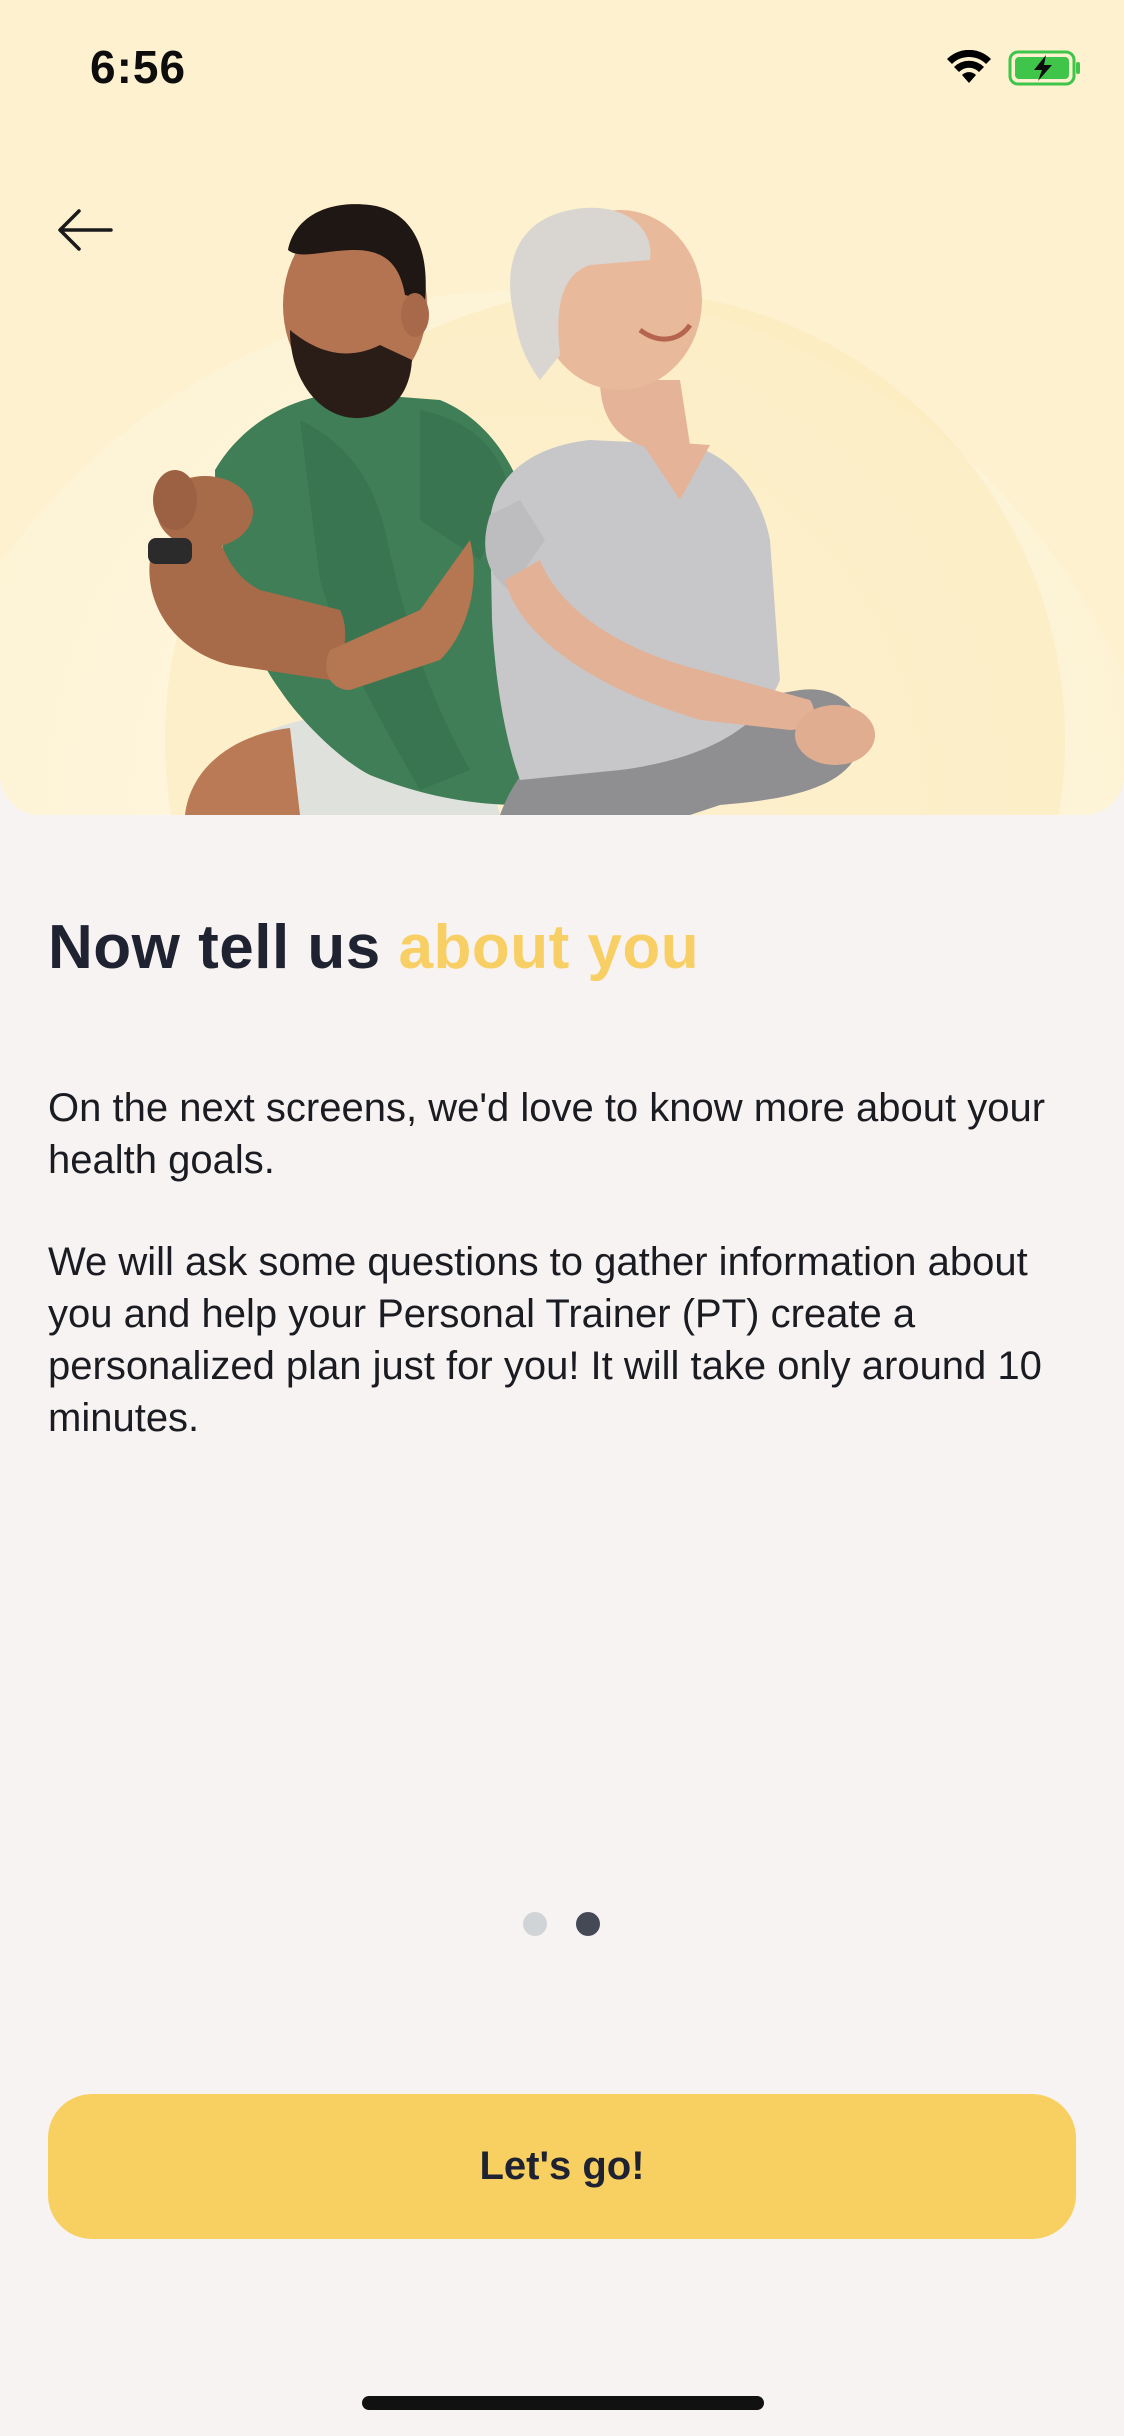 The image size is (1124, 2436). What do you see at coordinates (562, 70) in the screenshot?
I see `status-bar: 6:56` at bounding box center [562, 70].